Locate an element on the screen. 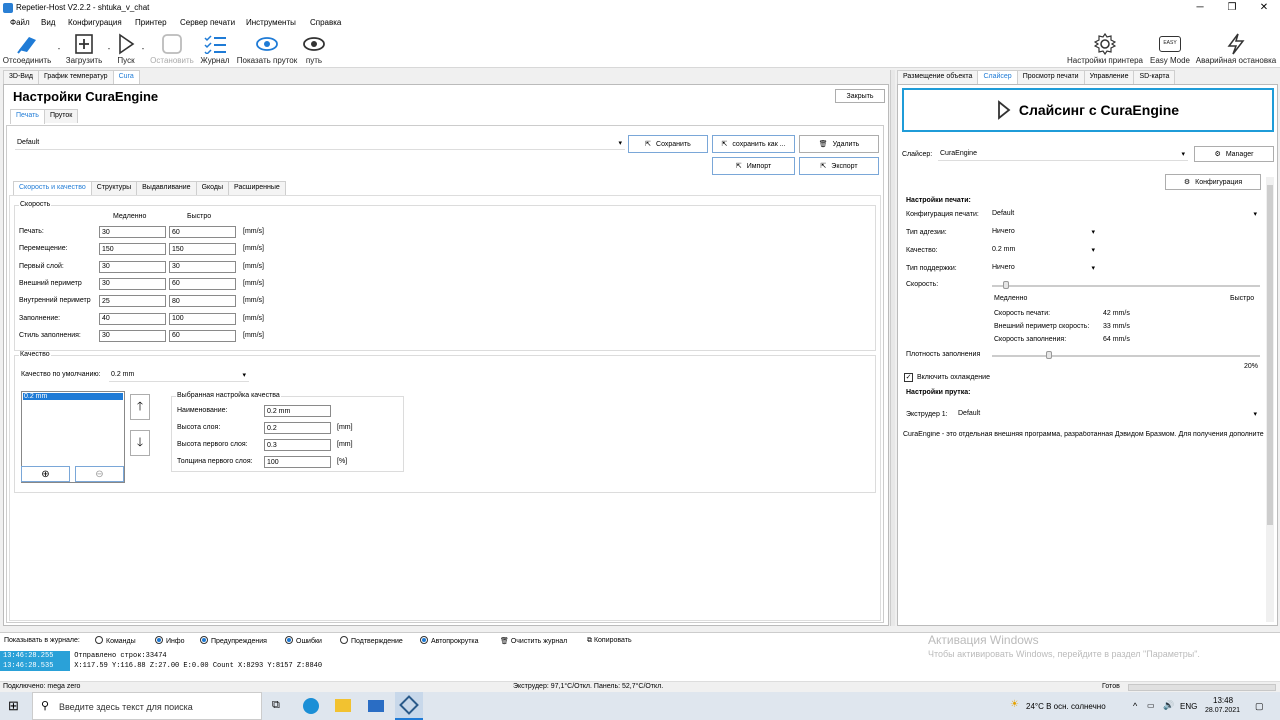 The width and height of the screenshot is (1280, 720). tray-chevron-icon: ^ is located at coordinates (1135, 706).